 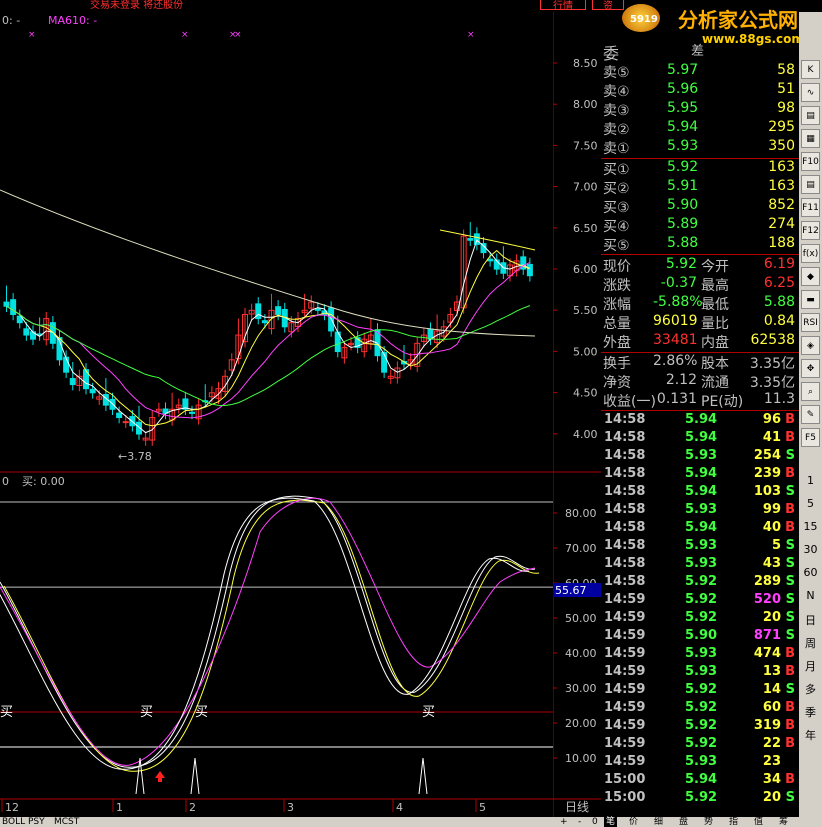 What do you see at coordinates (810, 735) in the screenshot?
I see `period-button-11: 年` at bounding box center [810, 735].